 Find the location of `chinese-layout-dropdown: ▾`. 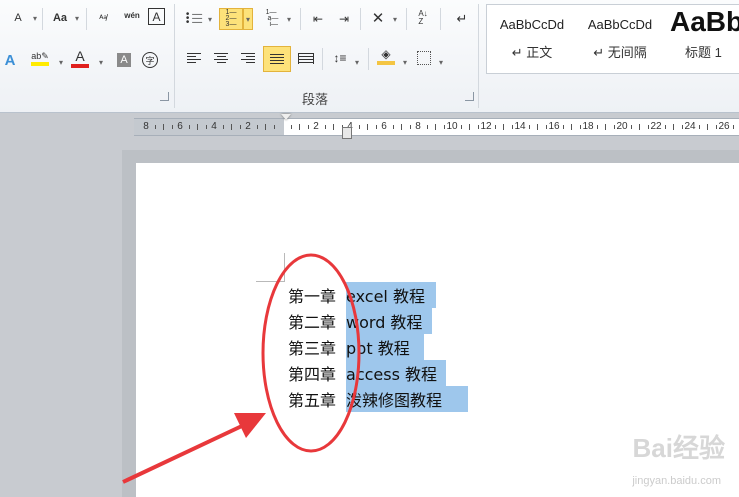

chinese-layout-dropdown: ▾ is located at coordinates (395, 19).